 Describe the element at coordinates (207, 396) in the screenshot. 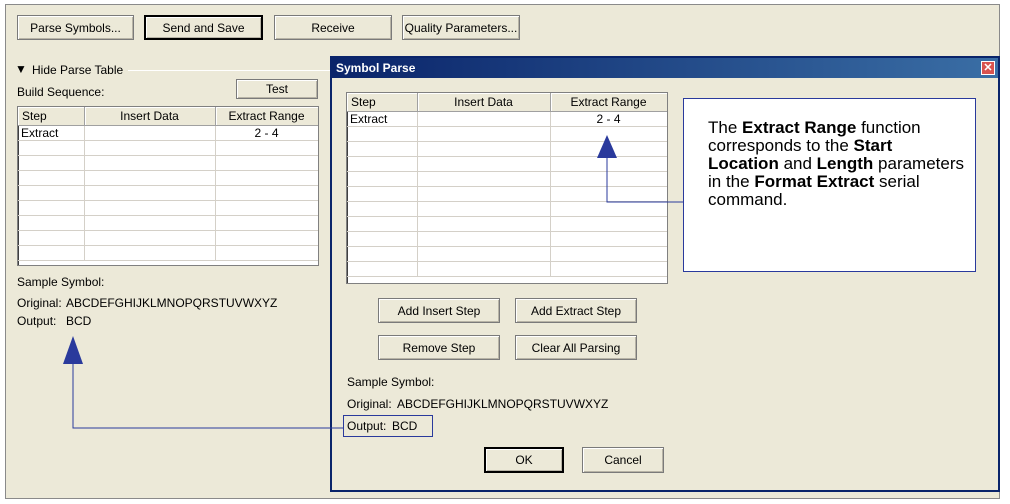

I see `output-connector-line` at that location.